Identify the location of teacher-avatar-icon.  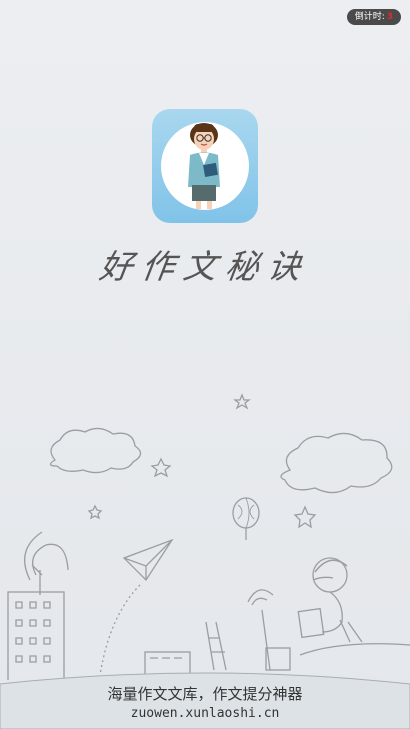
(205, 166).